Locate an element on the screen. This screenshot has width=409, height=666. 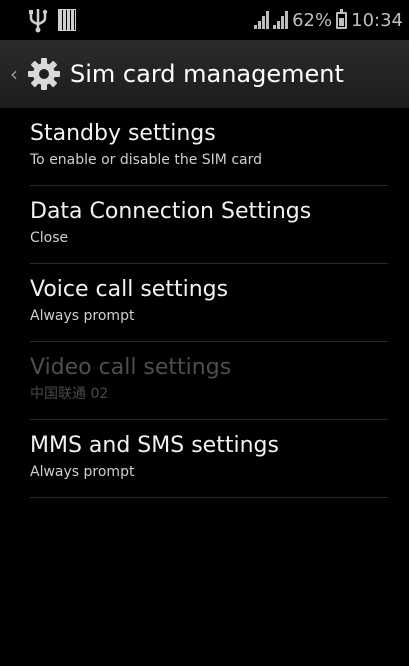
mms-sms-settings-item: MMS and SMS settings Always prompt is located at coordinates (209, 459).